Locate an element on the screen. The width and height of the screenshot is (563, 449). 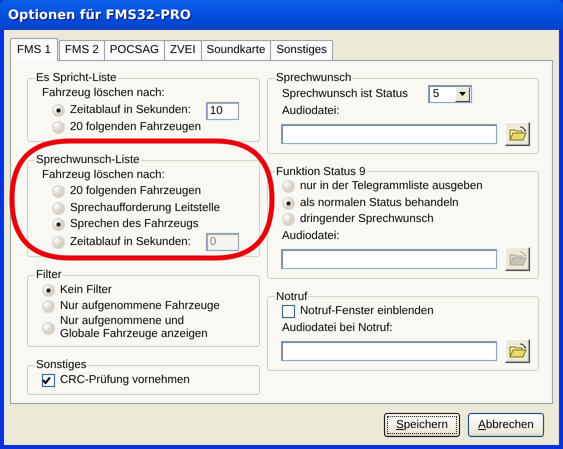
caret-icon is located at coordinates (462, 94).